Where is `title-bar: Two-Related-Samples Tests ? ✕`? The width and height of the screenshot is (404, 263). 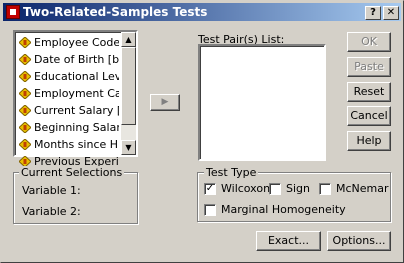
title-bar: Two-Related-Samples Tests ? ✕ is located at coordinates (202, 12).